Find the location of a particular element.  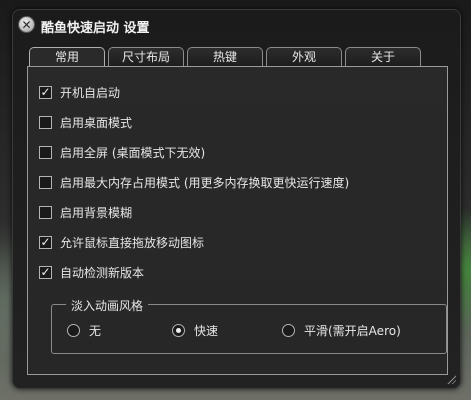

tab-bar: 常用 尺寸布局 热键 外观 关于 is located at coordinates (225, 57).